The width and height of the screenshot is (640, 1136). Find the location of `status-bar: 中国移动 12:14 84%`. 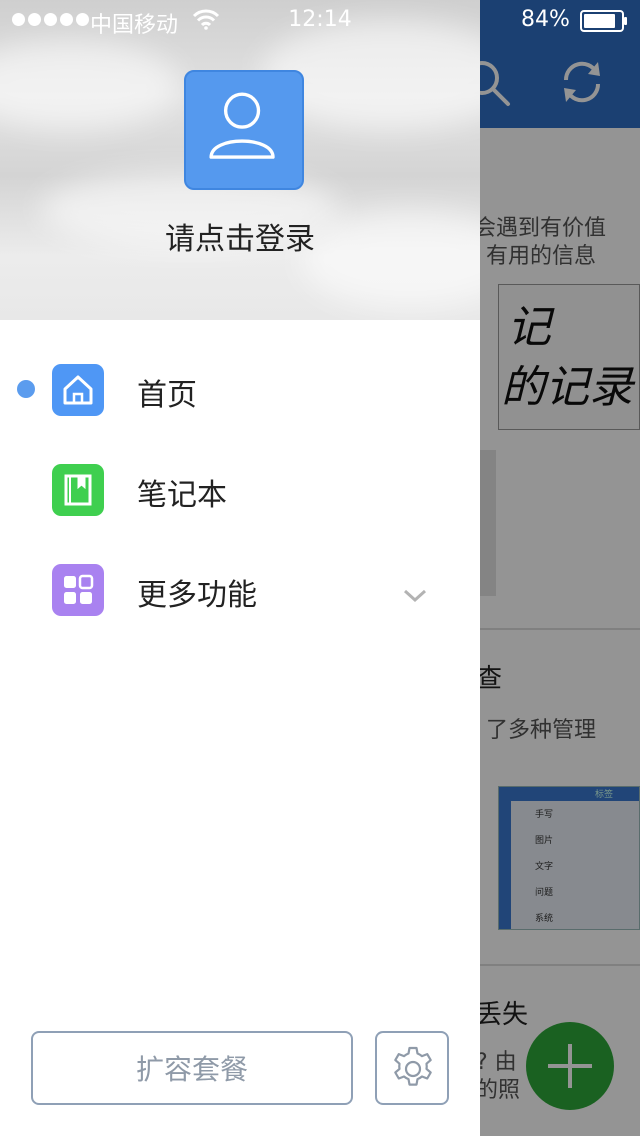

status-bar: 中国移动 12:14 84% is located at coordinates (320, 20).